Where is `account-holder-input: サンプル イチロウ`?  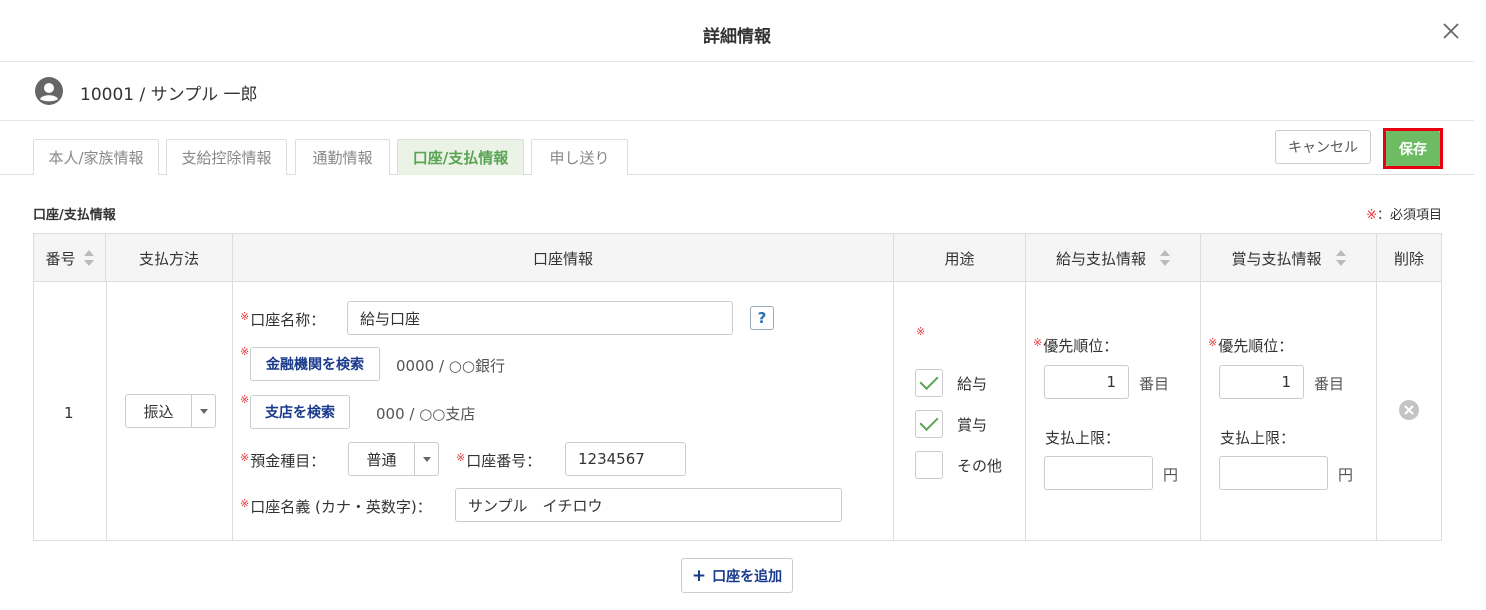 account-holder-input: サンプル イチロウ is located at coordinates (648, 505).